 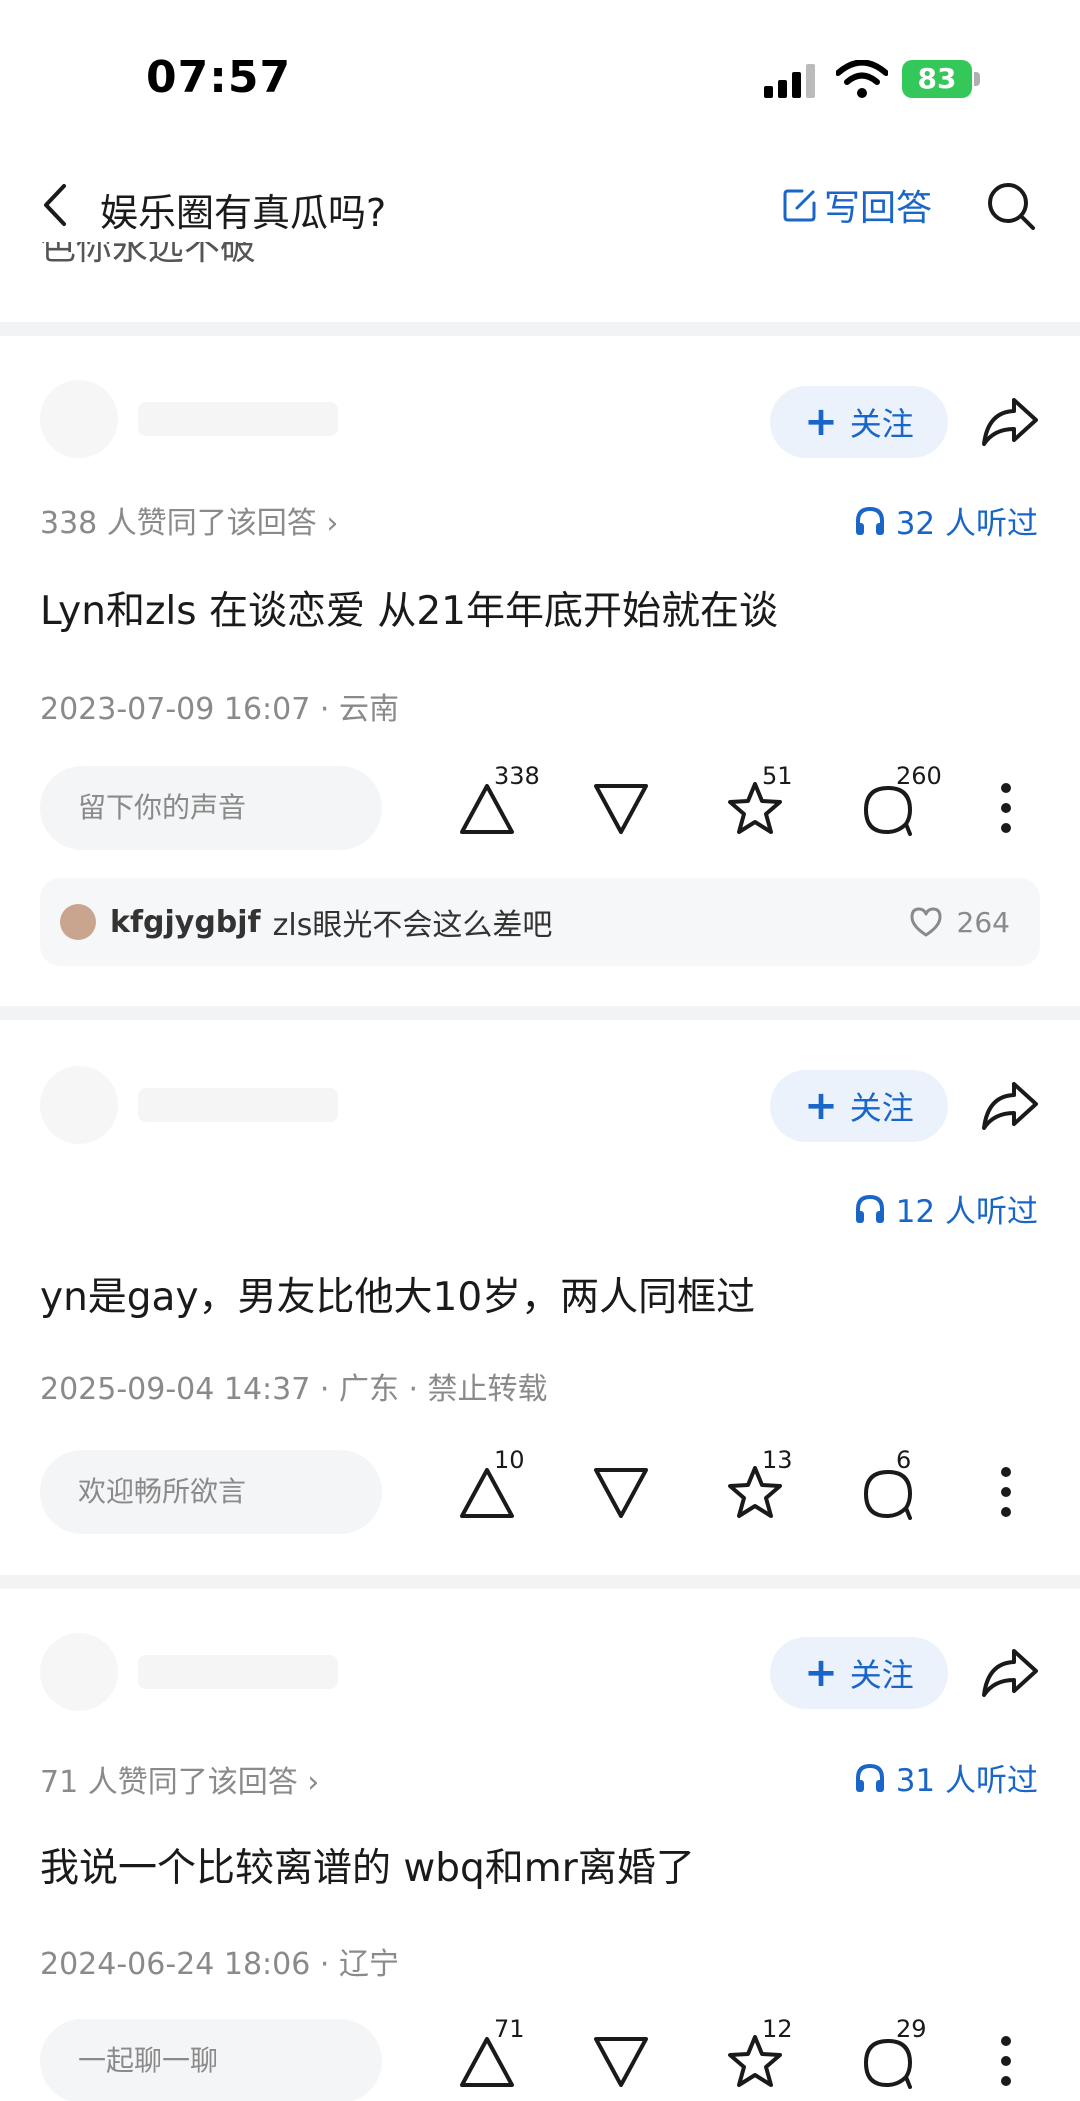 I want to click on battery-level: 83, so click(x=937, y=79).